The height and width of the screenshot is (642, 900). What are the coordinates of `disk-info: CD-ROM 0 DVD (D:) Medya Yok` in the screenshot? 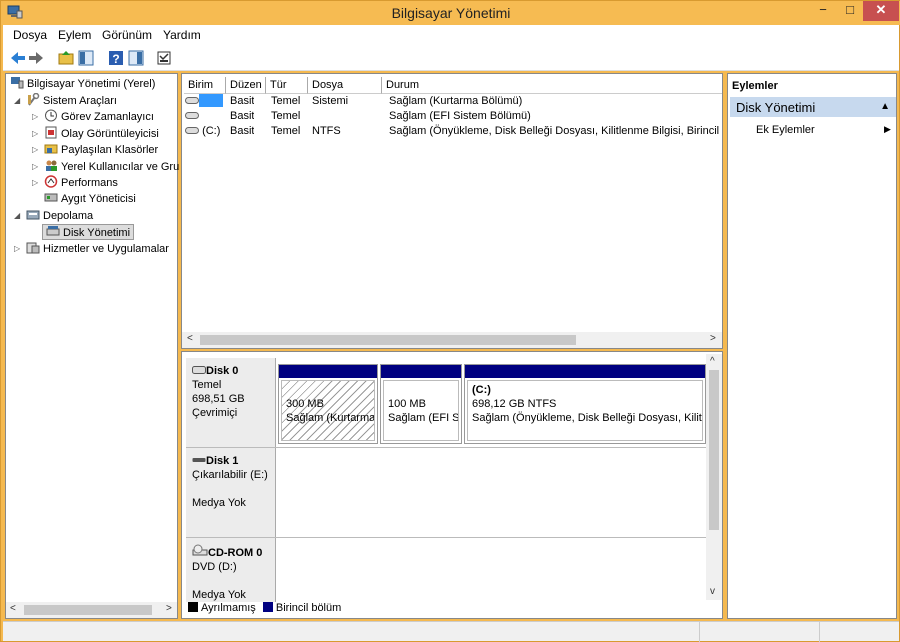 It's located at (231, 570).